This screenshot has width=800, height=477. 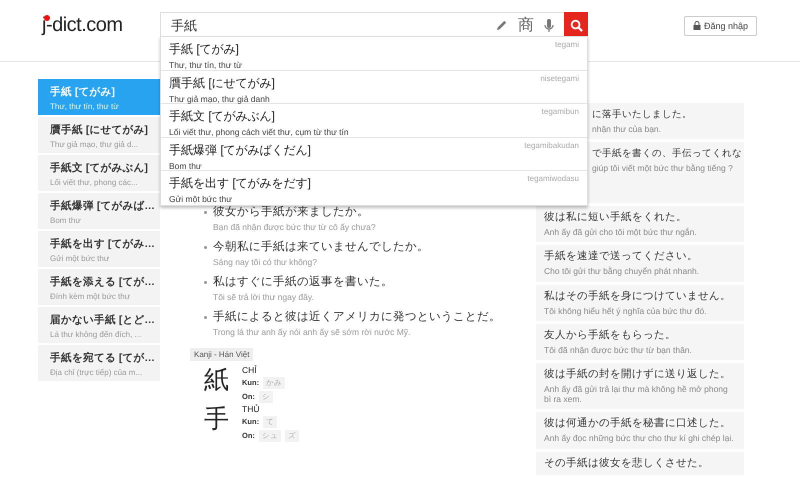 I want to click on example-sentence: 手紙によると彼は近くアメリカに発つということだ。, so click(x=357, y=316).